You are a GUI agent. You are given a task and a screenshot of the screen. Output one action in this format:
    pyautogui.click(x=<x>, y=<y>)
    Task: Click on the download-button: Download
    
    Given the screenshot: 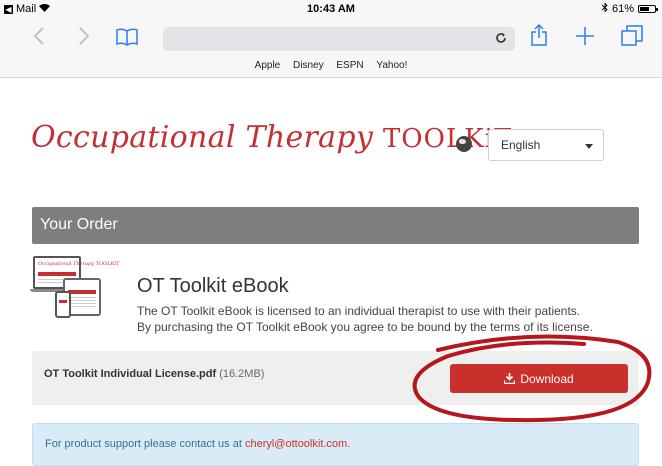 What is the action you would take?
    pyautogui.click(x=539, y=378)
    